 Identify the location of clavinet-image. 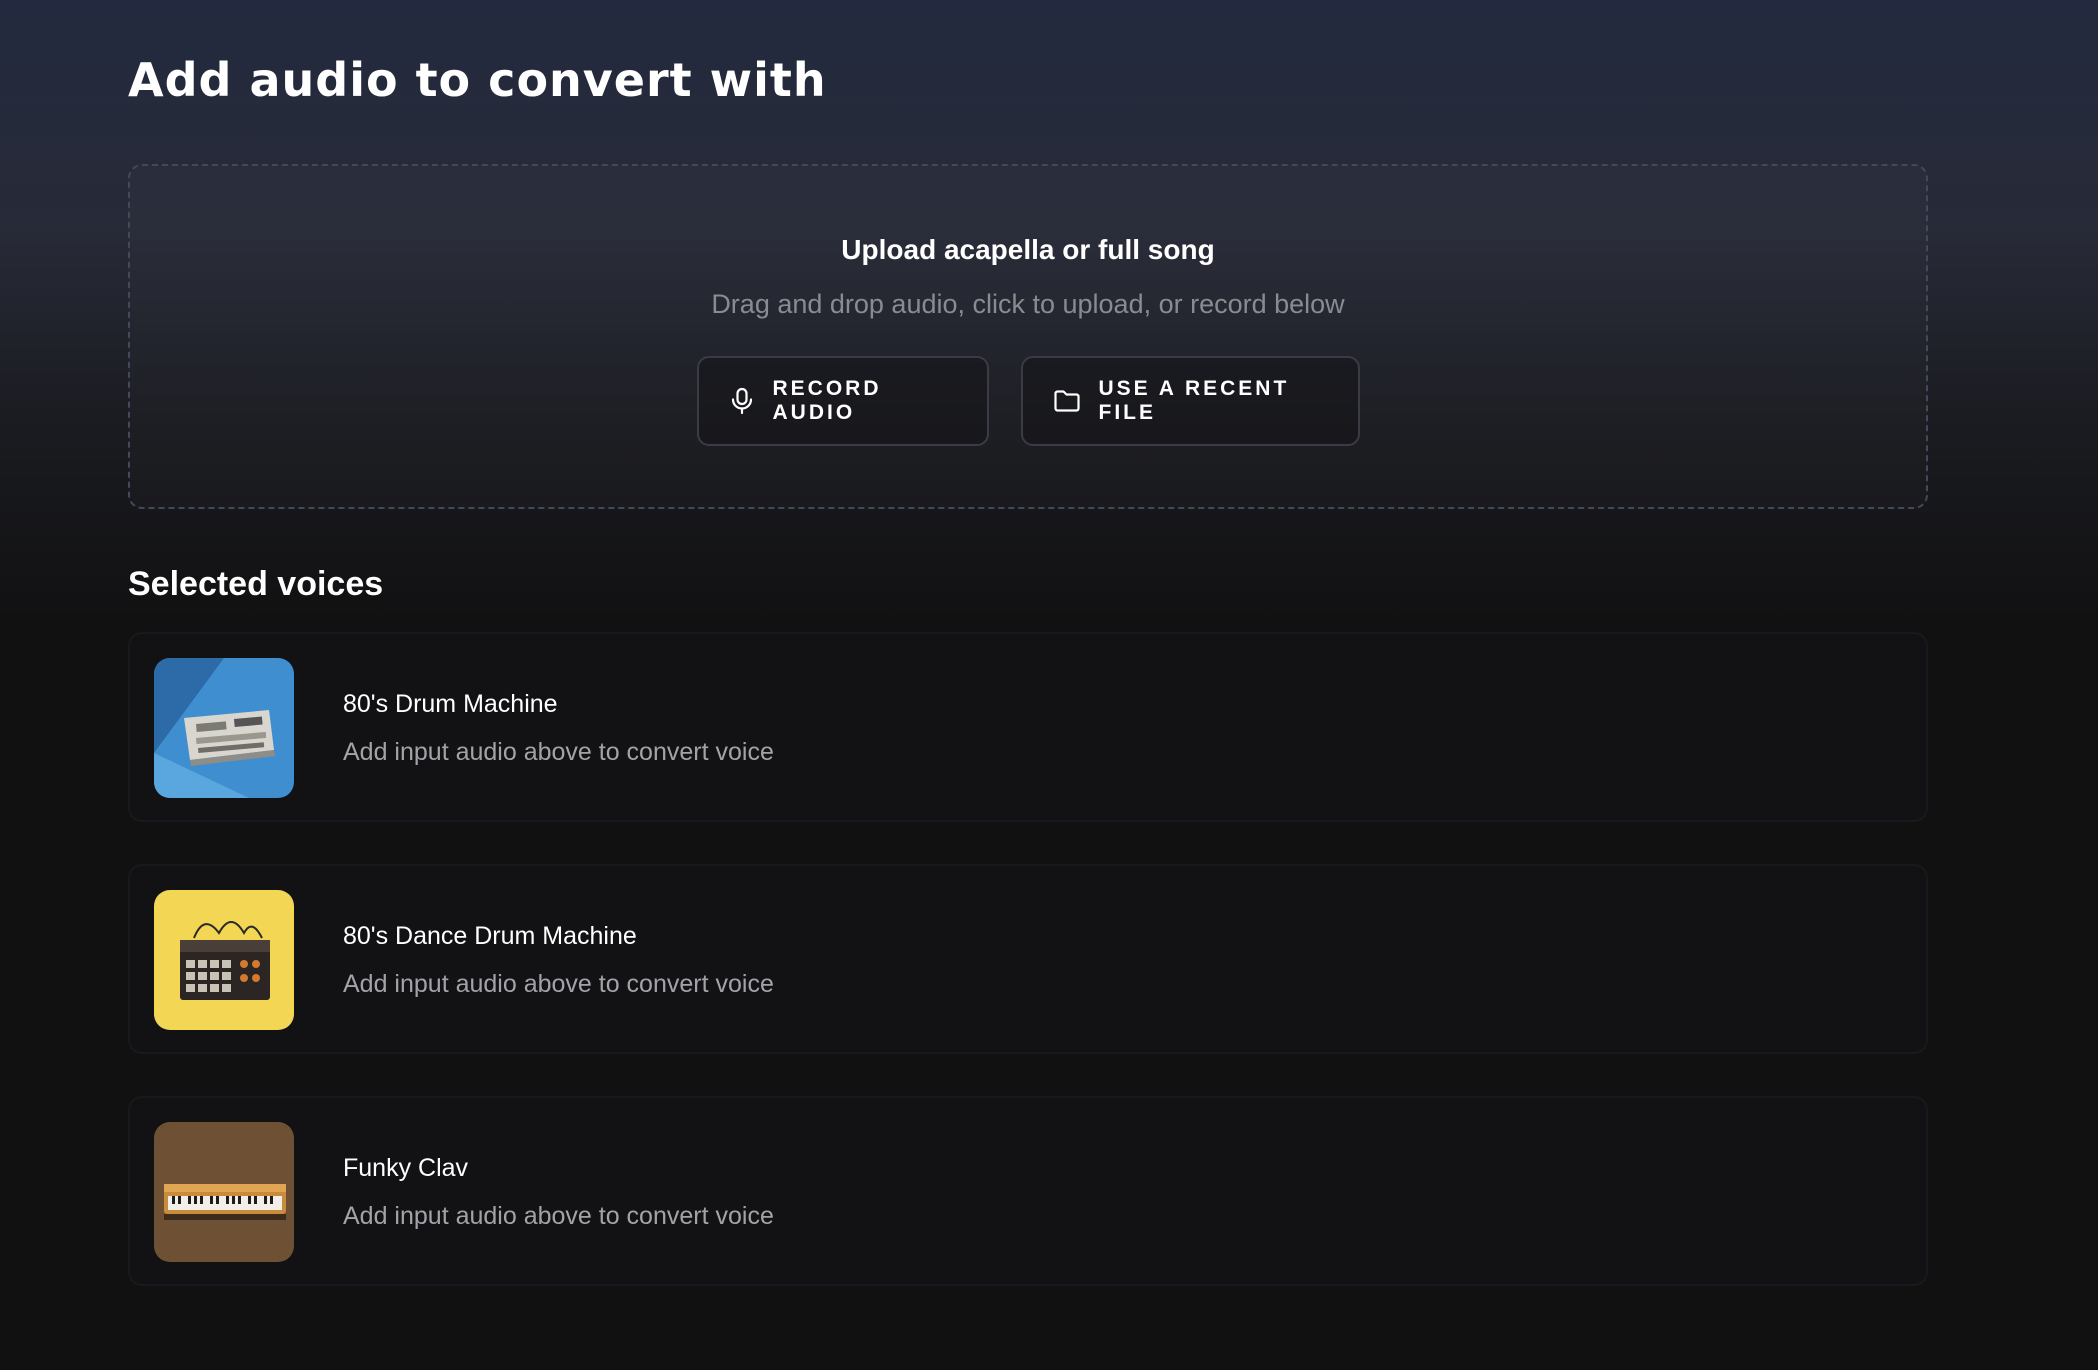
(224, 1192).